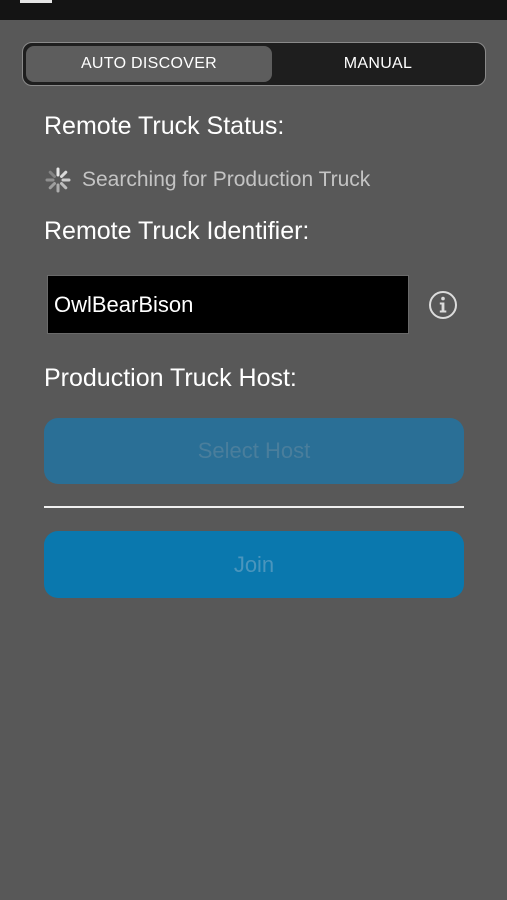 This screenshot has width=507, height=900. What do you see at coordinates (378, 64) in the screenshot?
I see `manual-tab: MANUAL` at bounding box center [378, 64].